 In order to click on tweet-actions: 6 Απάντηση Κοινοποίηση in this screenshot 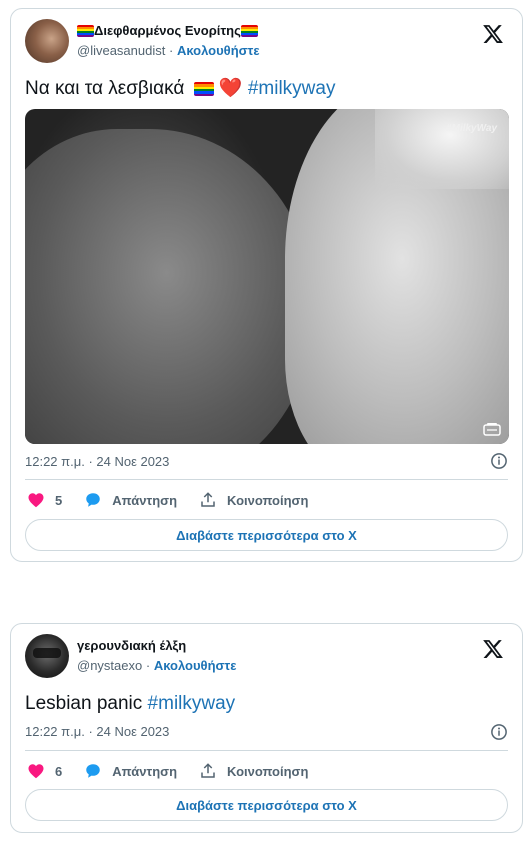, I will do `click(178, 771)`.